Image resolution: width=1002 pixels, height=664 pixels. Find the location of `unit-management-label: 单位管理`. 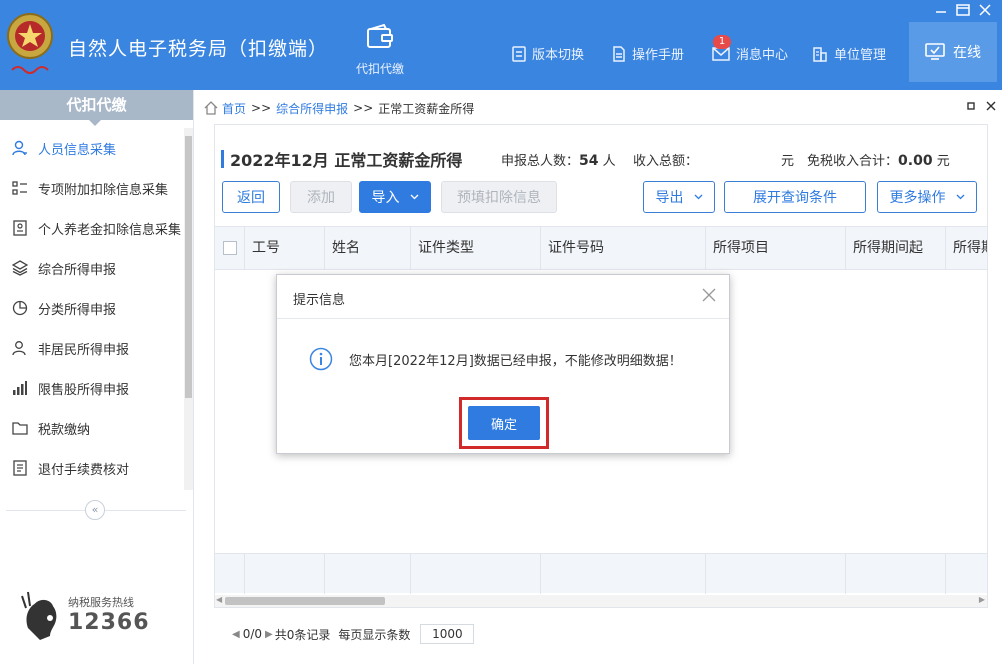

unit-management-label: 单位管理 is located at coordinates (860, 55).